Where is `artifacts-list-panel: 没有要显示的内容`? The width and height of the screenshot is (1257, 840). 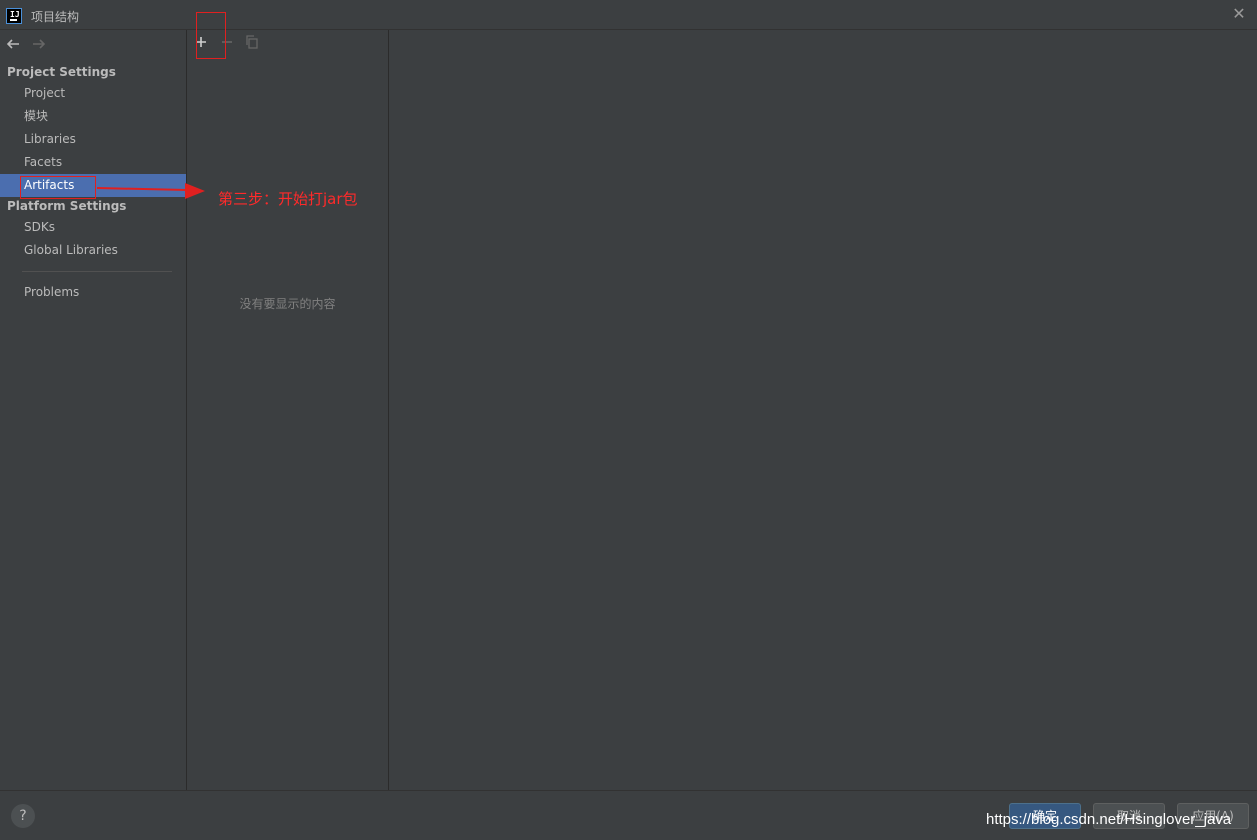 artifacts-list-panel: 没有要显示的内容 is located at coordinates (287, 410).